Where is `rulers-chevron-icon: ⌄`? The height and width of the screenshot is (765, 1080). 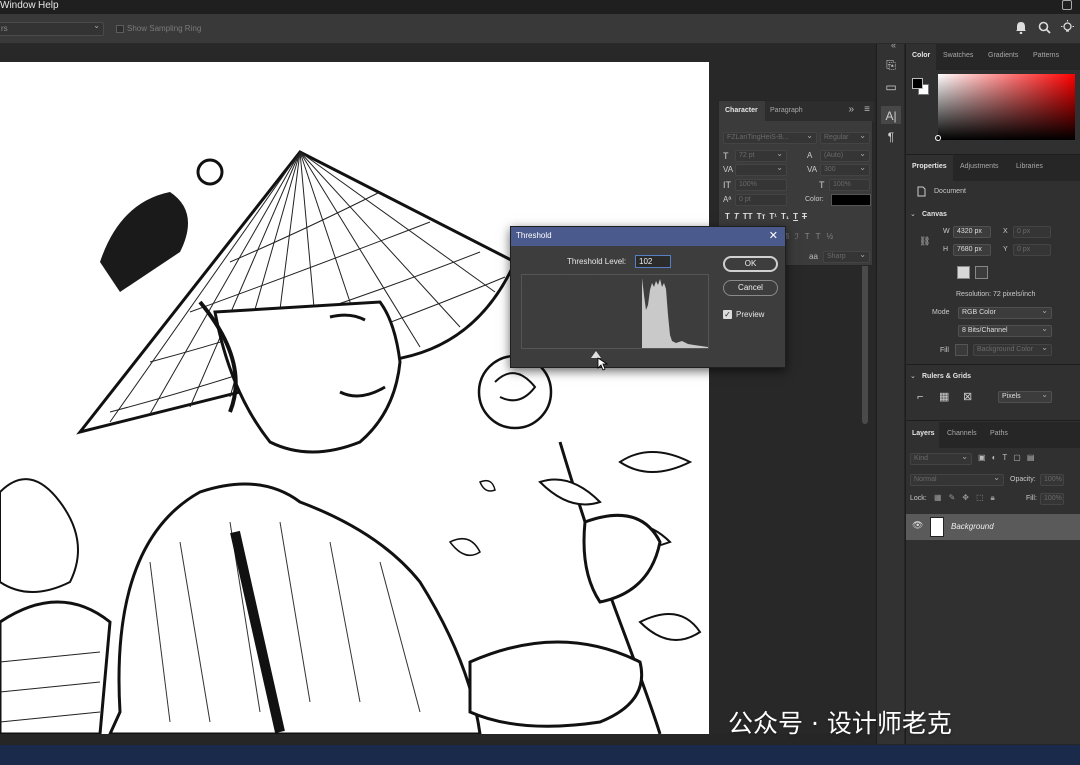
rulers-chevron-icon: ⌄ is located at coordinates (913, 376).